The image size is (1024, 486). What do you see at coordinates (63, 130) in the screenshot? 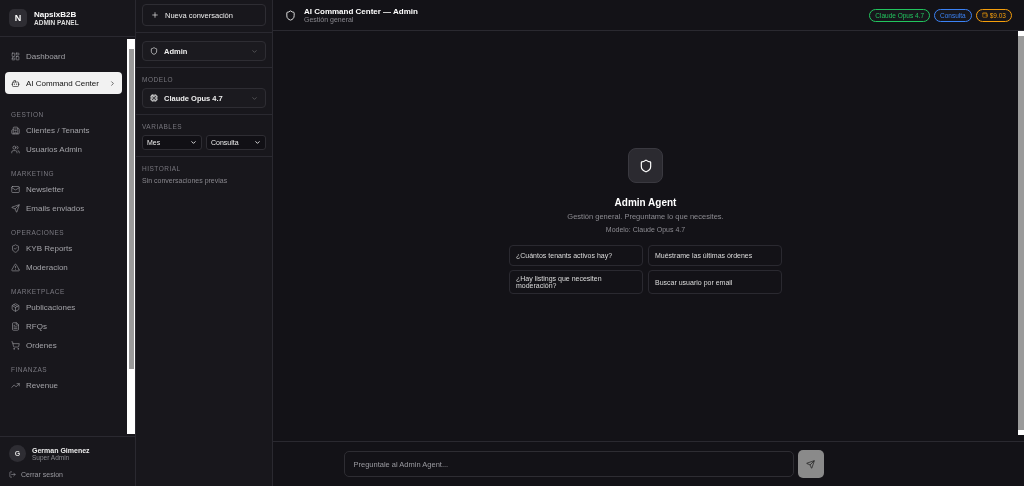
I see `nav-item: Clientes / Tenants` at bounding box center [63, 130].